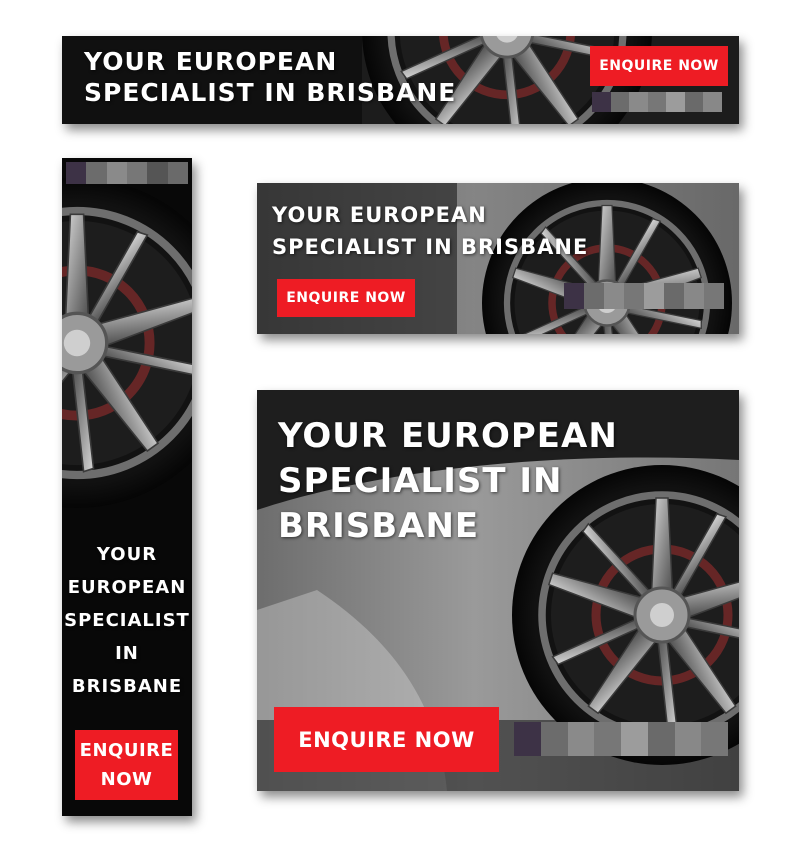 The height and width of the screenshot is (858, 800). Describe the element at coordinates (420, 481) in the screenshot. I see `headline-line: SPECIALIST IN` at that location.